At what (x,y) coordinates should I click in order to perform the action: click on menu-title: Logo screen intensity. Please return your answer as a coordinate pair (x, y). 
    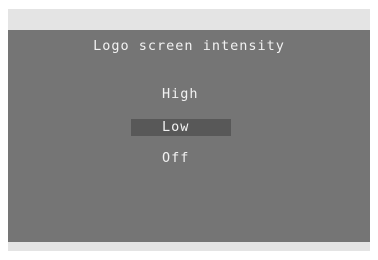
    Looking at the image, I should click on (189, 46).